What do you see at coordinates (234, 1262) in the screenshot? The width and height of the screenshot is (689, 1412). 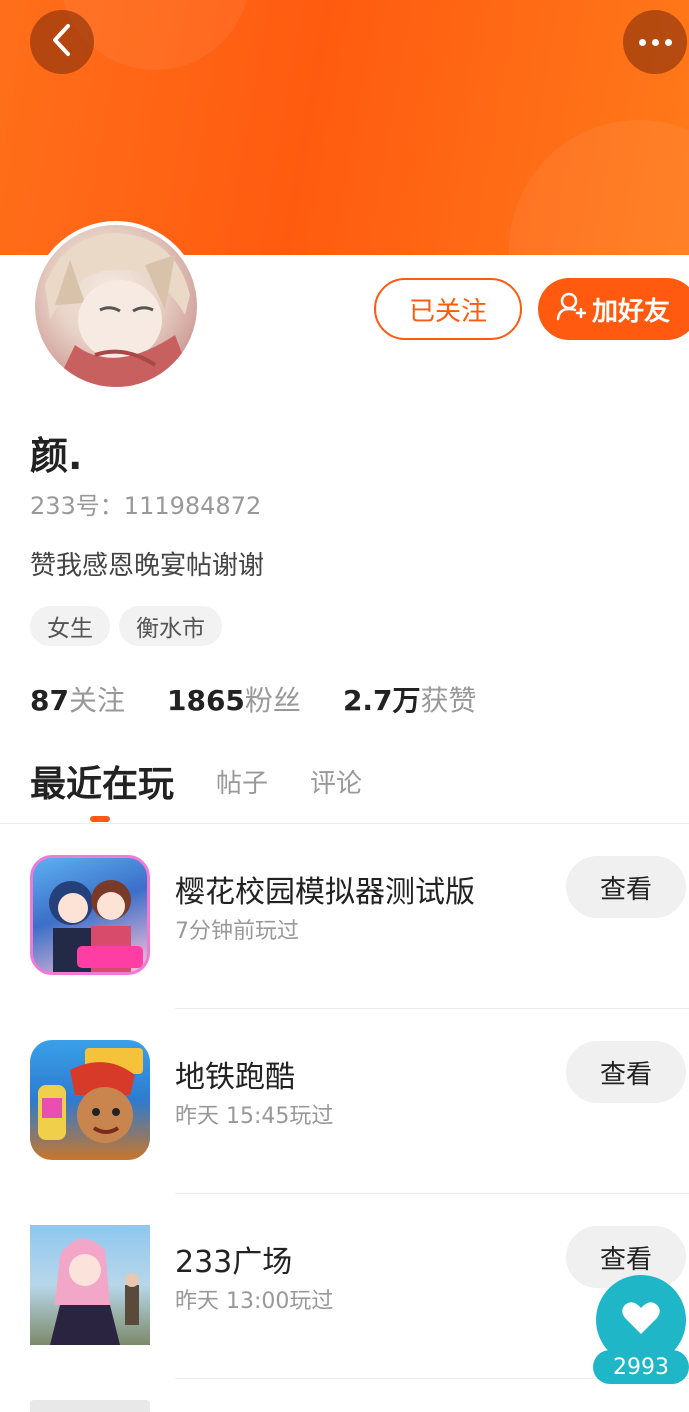 I see `game-title: 233广场` at bounding box center [234, 1262].